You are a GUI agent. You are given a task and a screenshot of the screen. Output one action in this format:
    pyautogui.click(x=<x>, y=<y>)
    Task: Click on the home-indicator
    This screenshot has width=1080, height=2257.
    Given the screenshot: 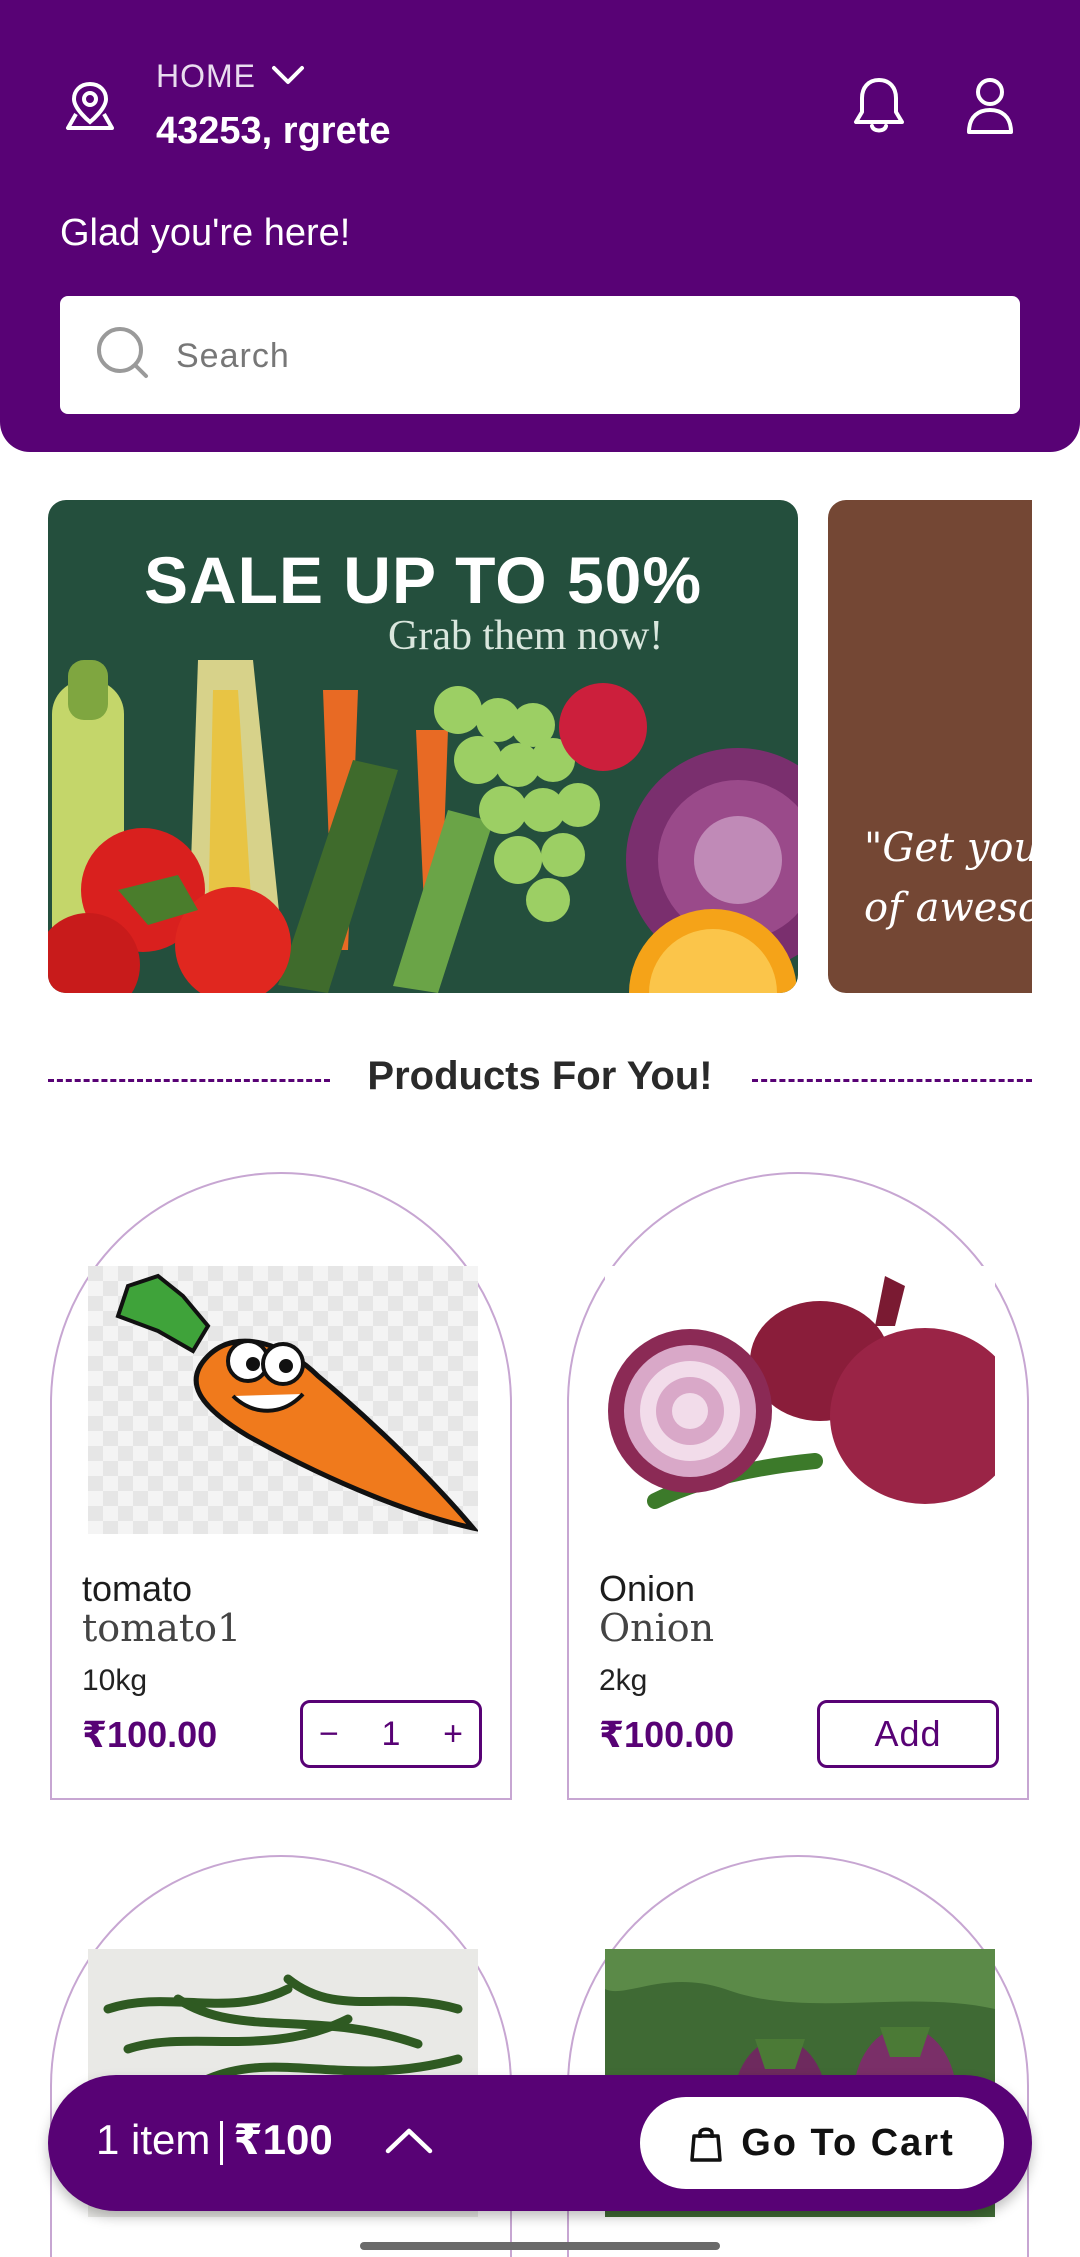 What is the action you would take?
    pyautogui.click(x=540, y=2246)
    